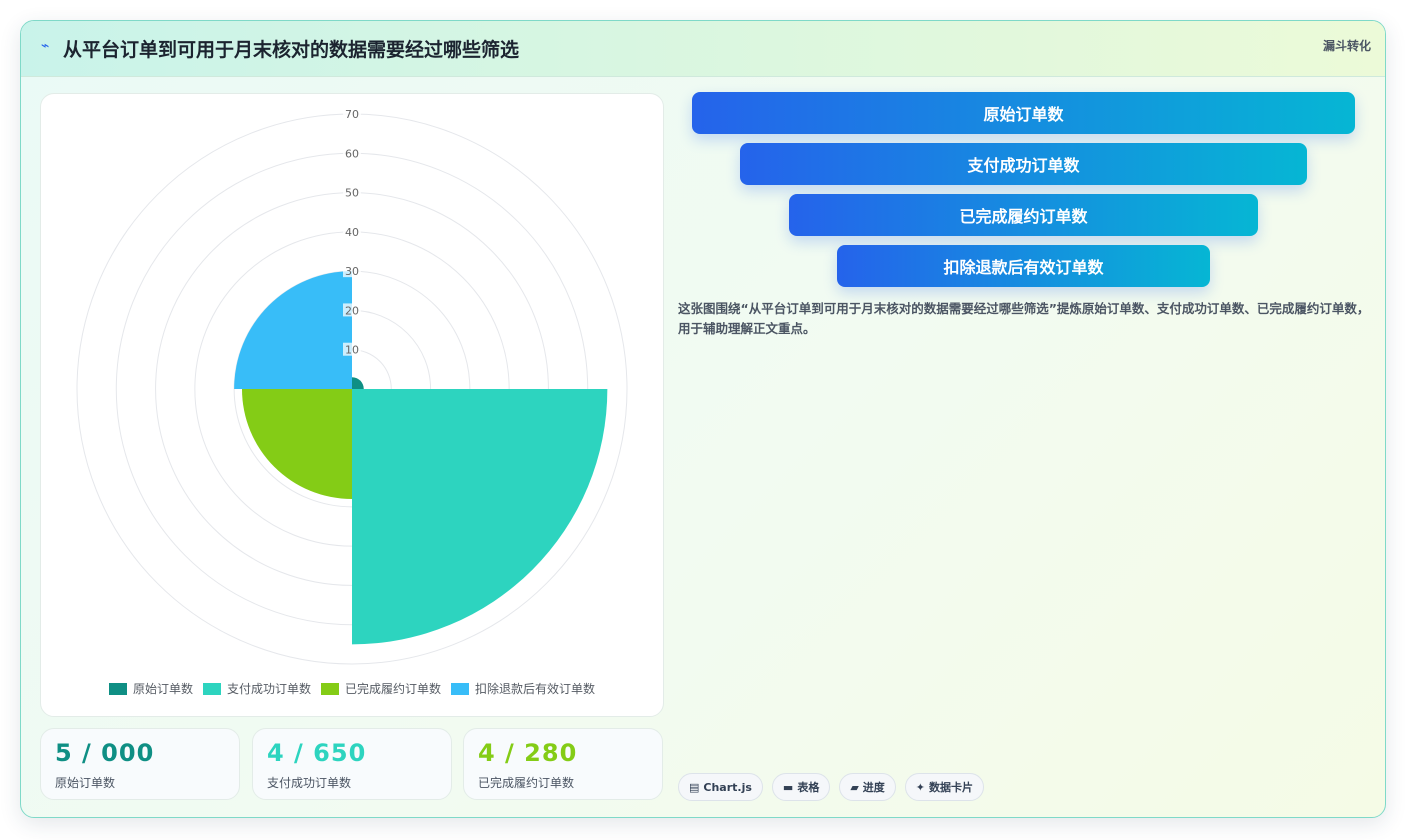 Image resolution: width=1408 pixels, height=840 pixels. What do you see at coordinates (105, 753) in the screenshot?
I see `stat-value: 5 / 000` at bounding box center [105, 753].